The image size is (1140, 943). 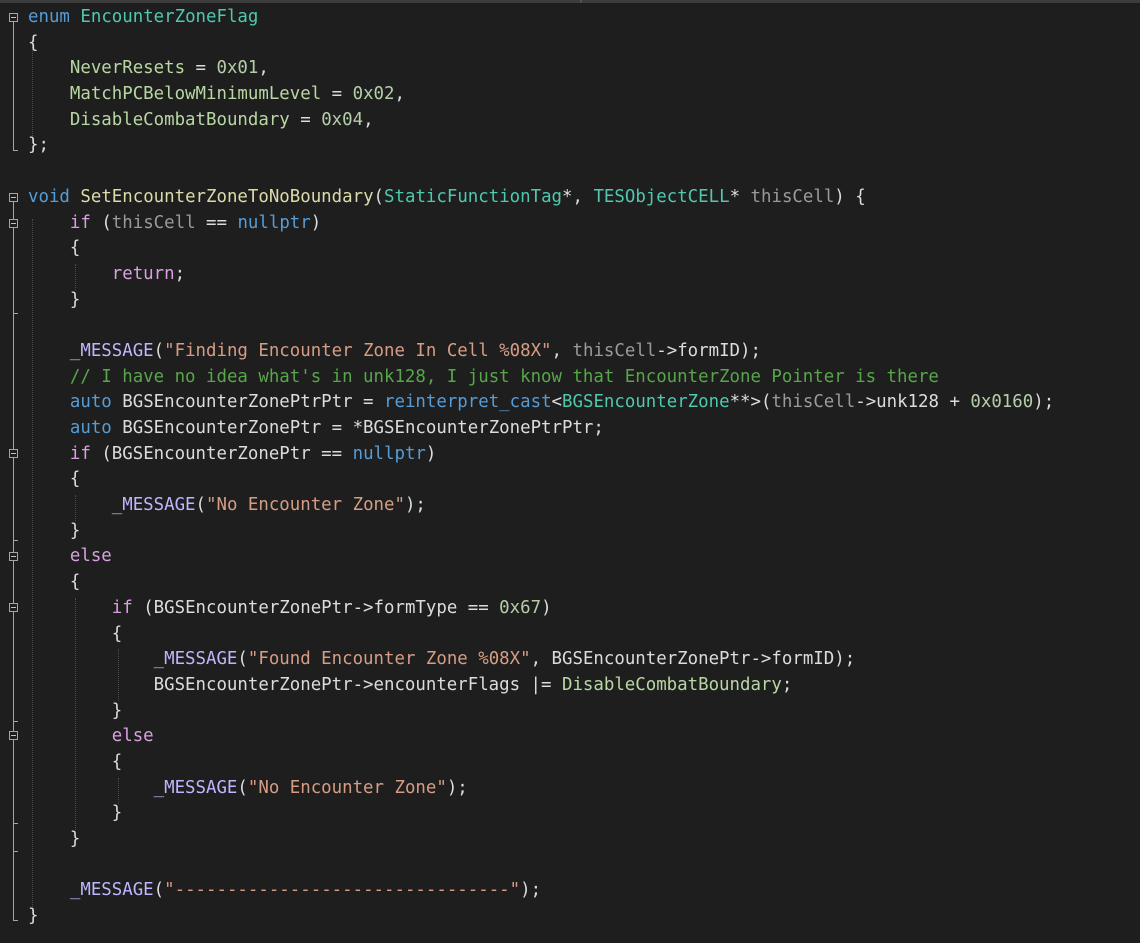 What do you see at coordinates (581, 1) in the screenshot?
I see `editor-split-marker` at bounding box center [581, 1].